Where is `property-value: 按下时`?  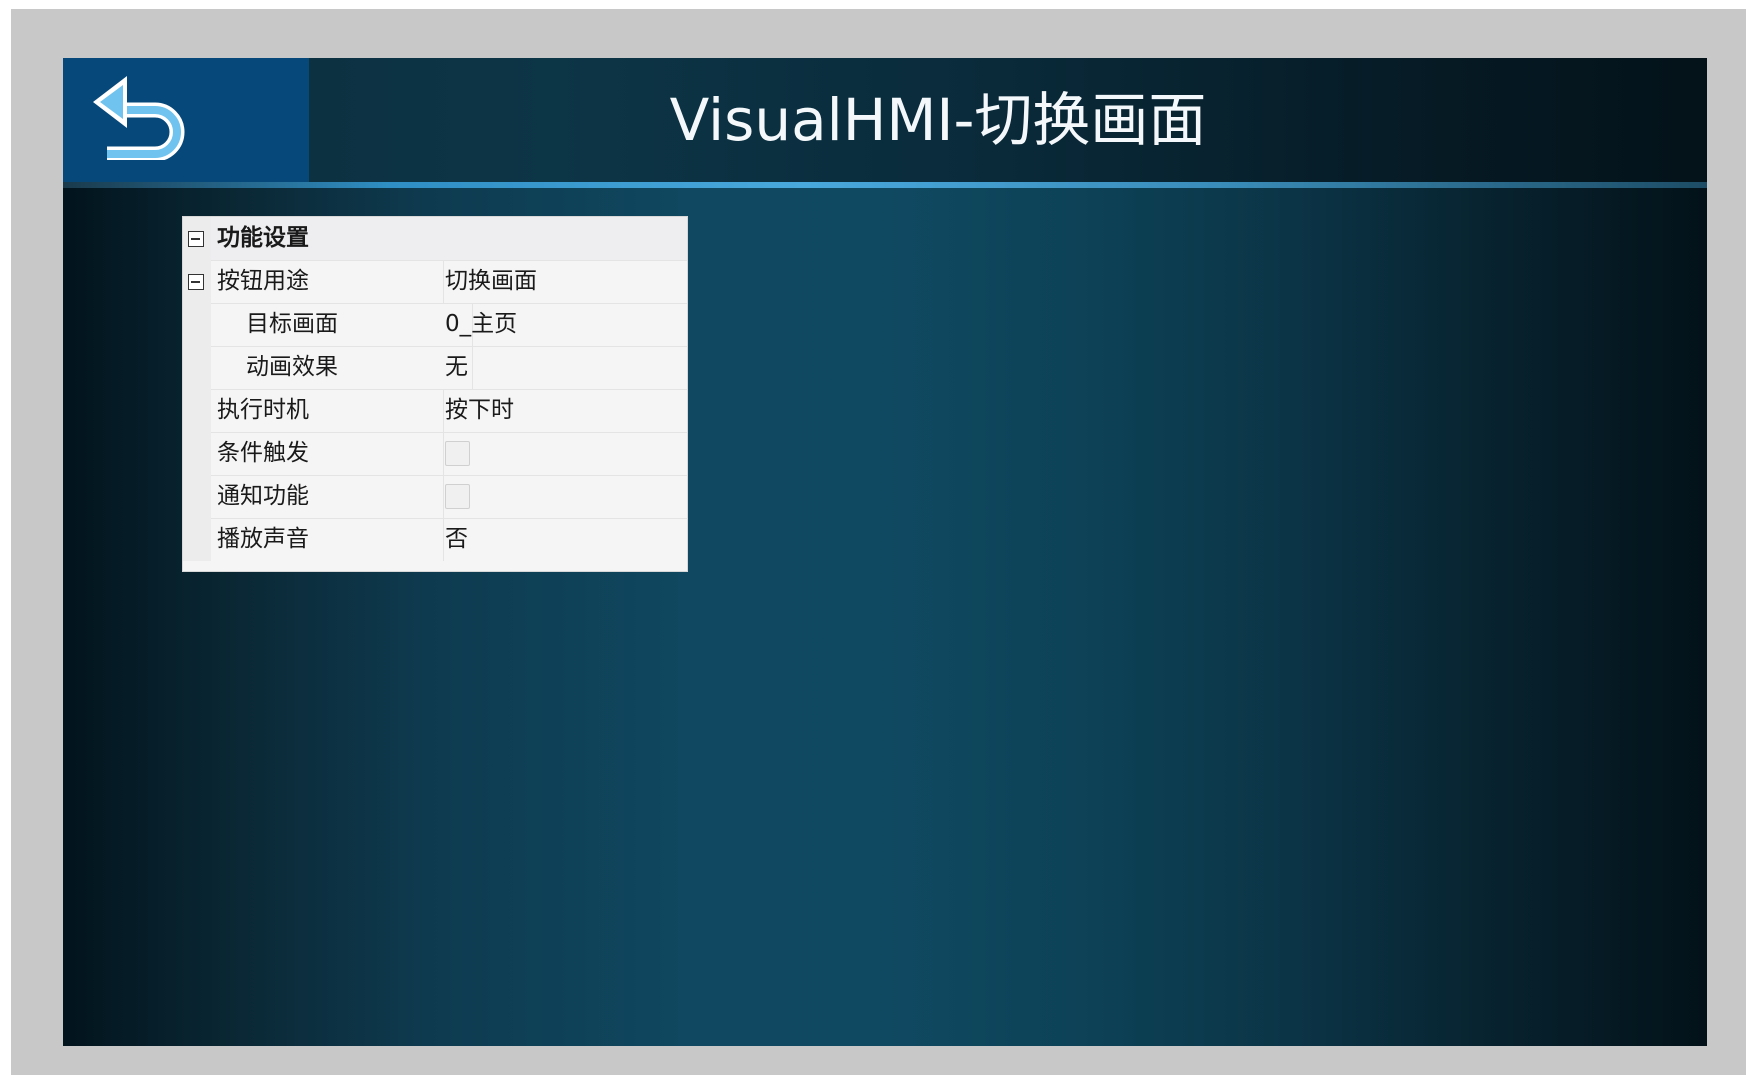
property-value: 按下时 is located at coordinates (562, 410).